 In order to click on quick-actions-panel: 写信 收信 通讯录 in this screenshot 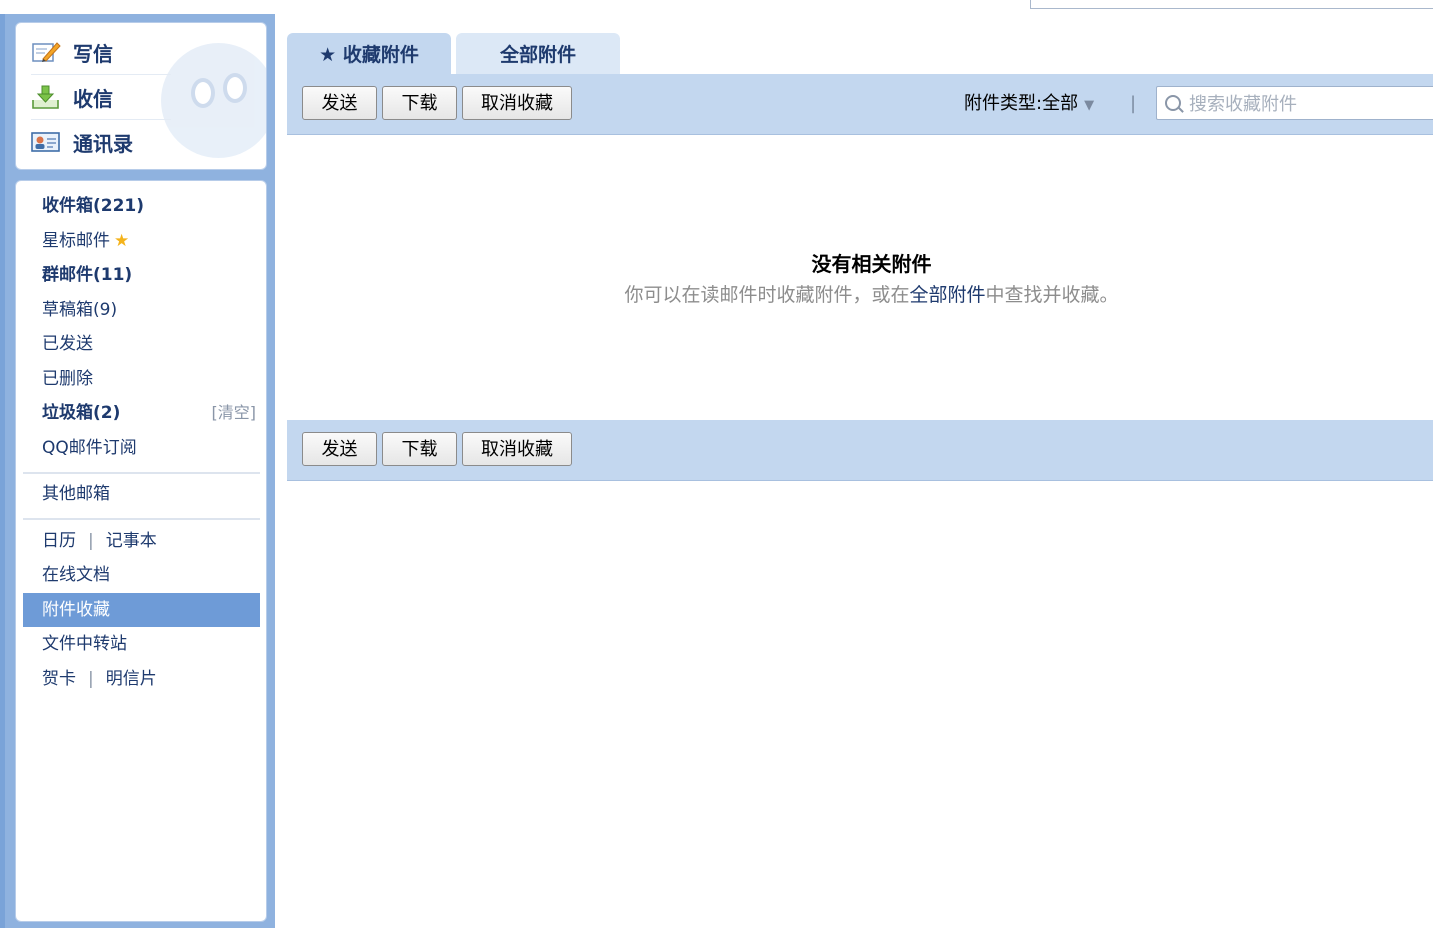, I will do `click(141, 96)`.